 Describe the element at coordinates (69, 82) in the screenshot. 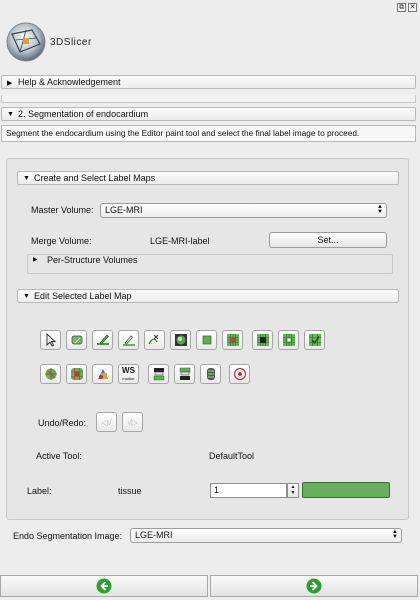

I see `help-section-label: Help & Acknowledgement` at that location.